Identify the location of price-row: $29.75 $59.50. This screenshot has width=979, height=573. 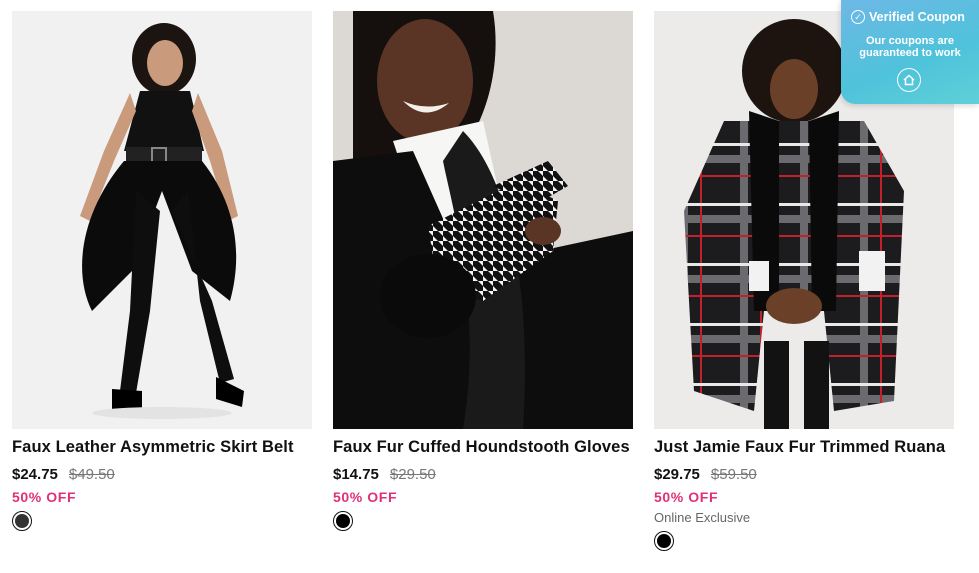
(804, 474).